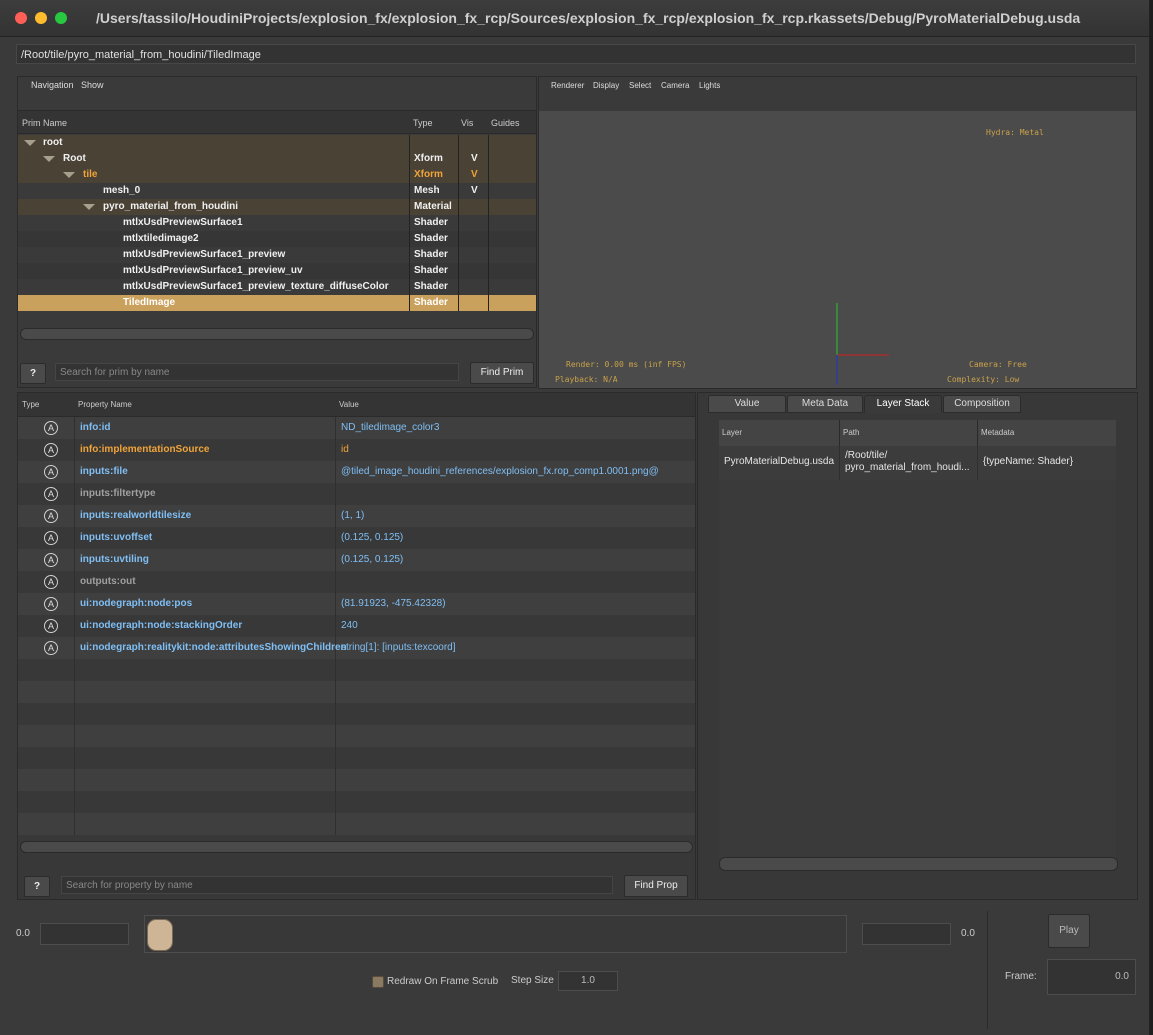  I want to click on column-guides: Guides, so click(505, 123).